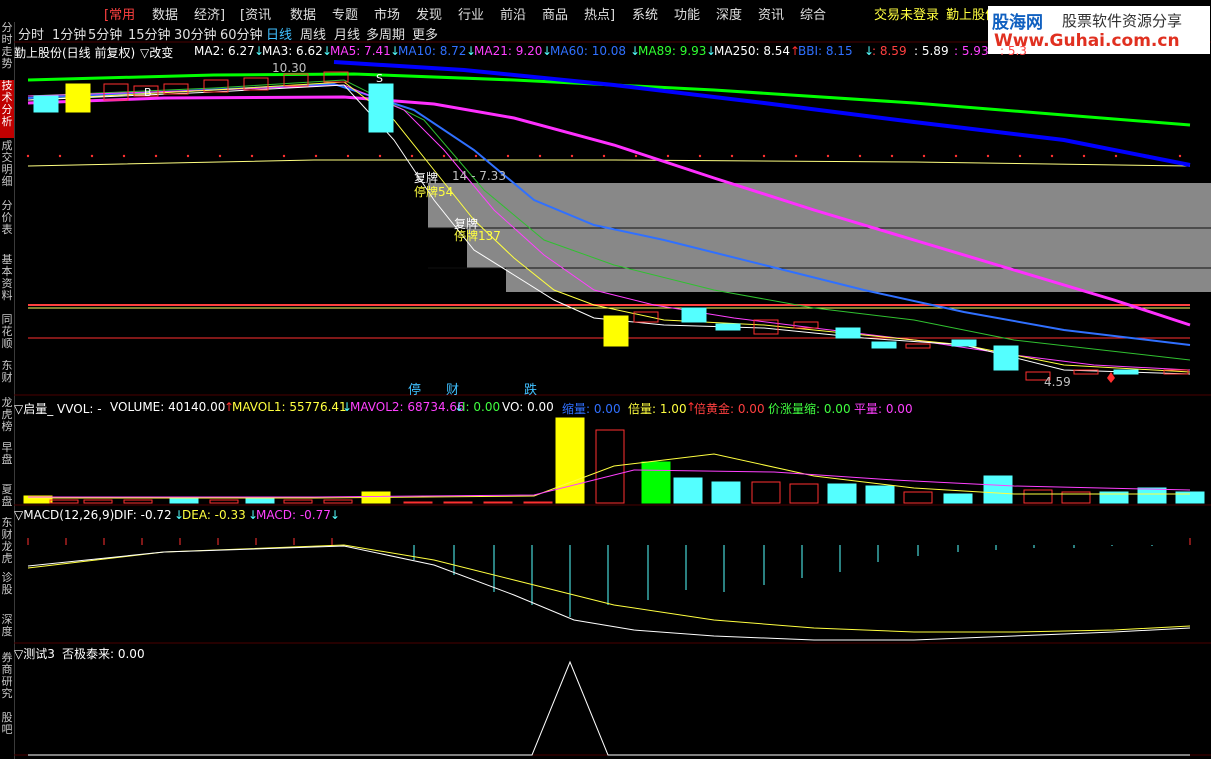  I want to click on dif-line, so click(609, 593).